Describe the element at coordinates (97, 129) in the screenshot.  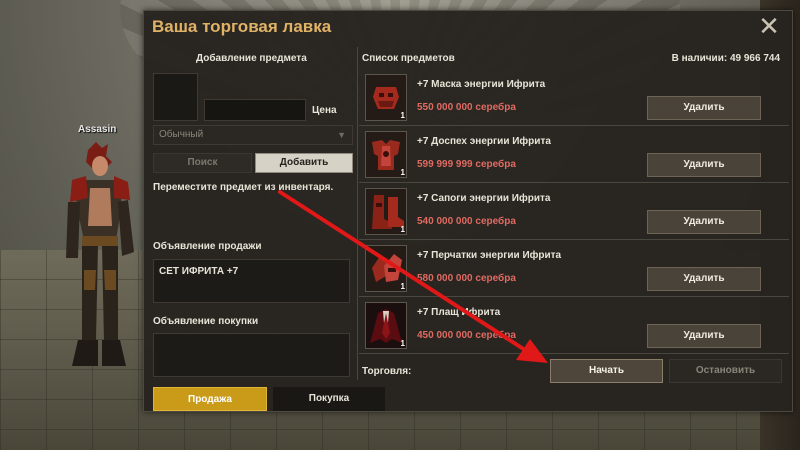
I see `character-nameplate: Assasin` at that location.